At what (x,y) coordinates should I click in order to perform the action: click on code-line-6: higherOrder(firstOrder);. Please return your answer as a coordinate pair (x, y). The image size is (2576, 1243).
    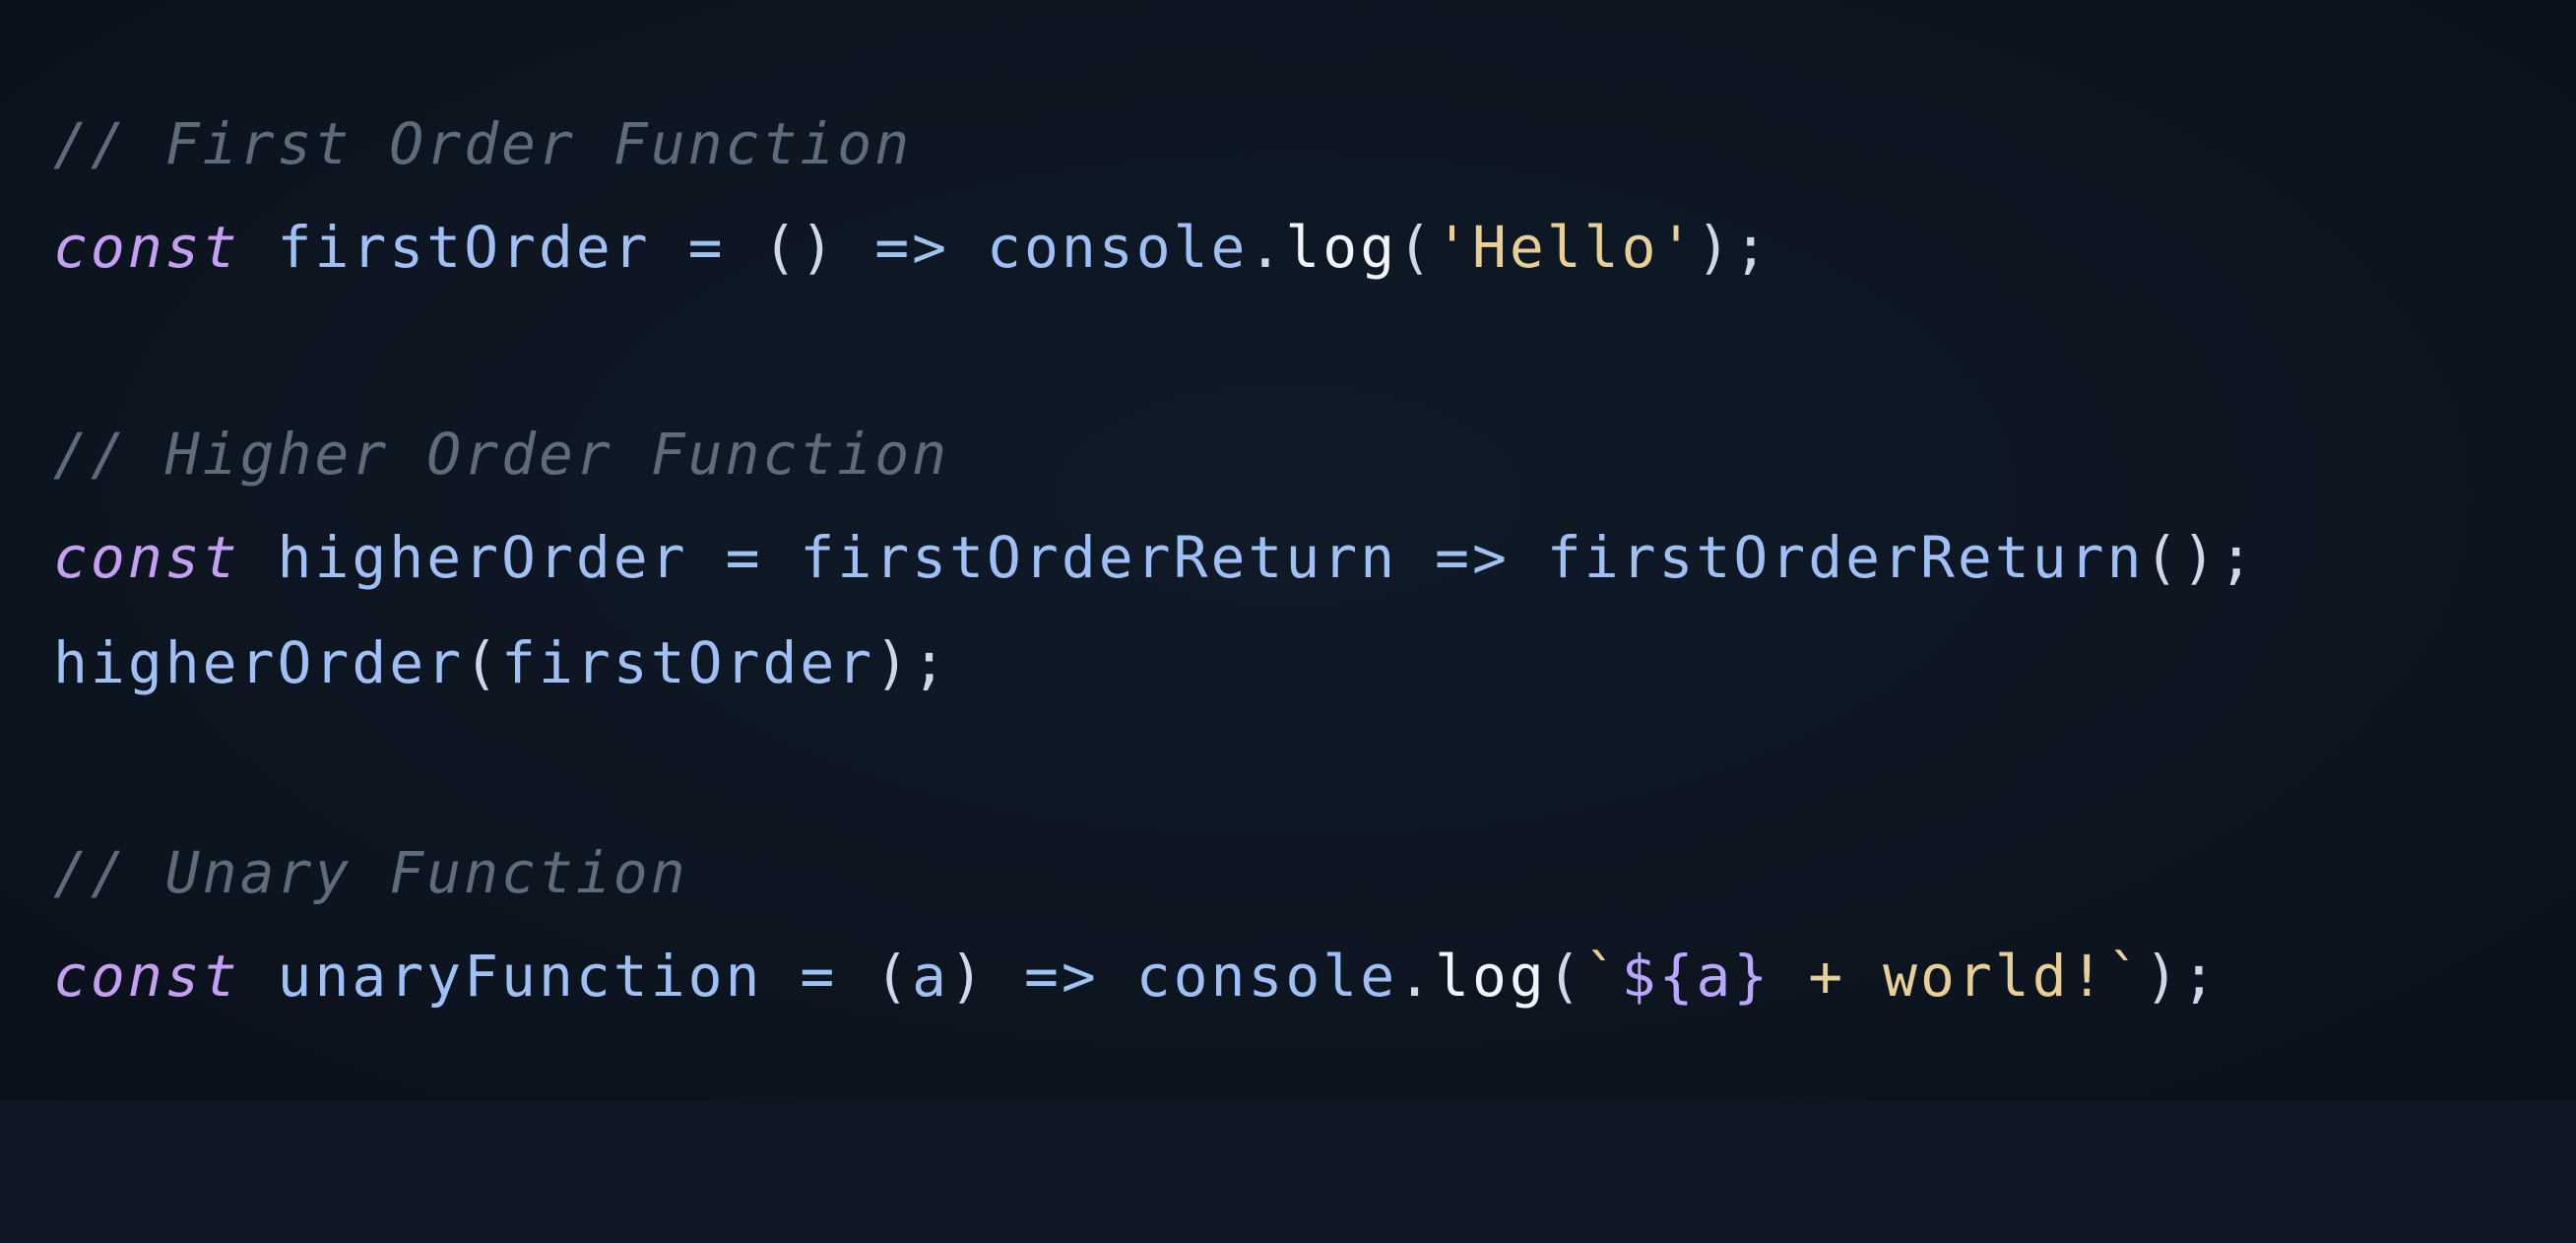
    Looking at the image, I should click on (501, 662).